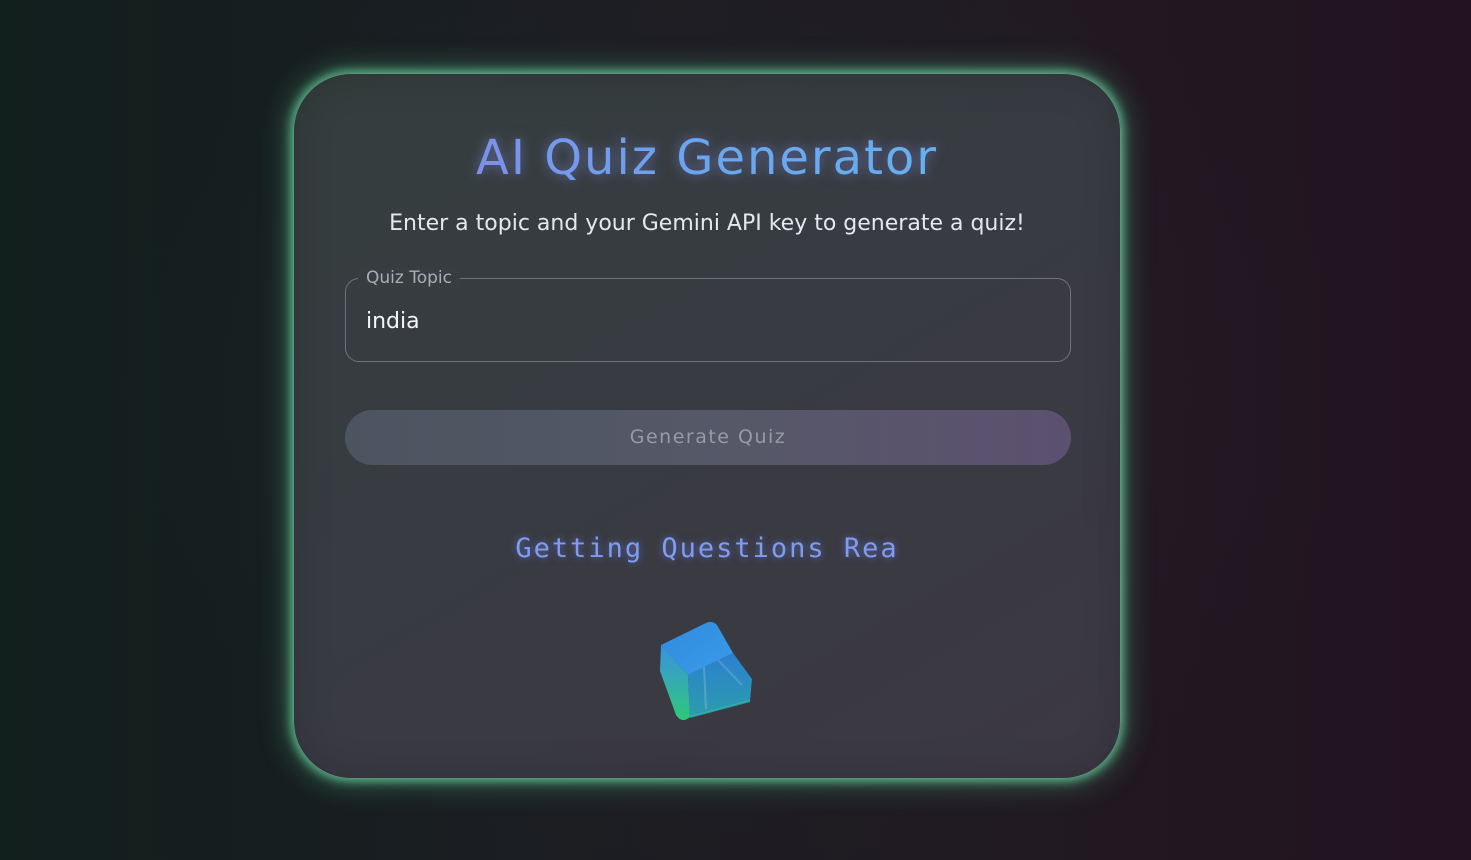  I want to click on page-title: AI Quiz Generator, so click(707, 158).